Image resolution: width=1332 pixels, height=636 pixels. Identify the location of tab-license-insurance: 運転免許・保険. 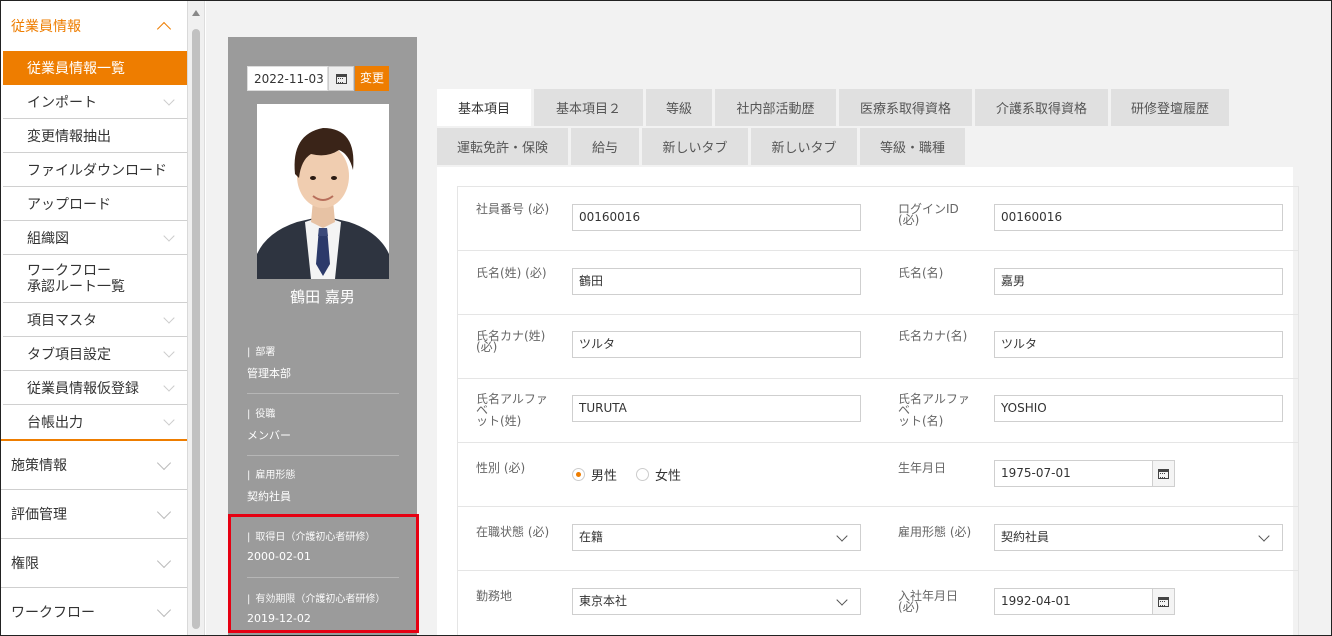
(502, 146).